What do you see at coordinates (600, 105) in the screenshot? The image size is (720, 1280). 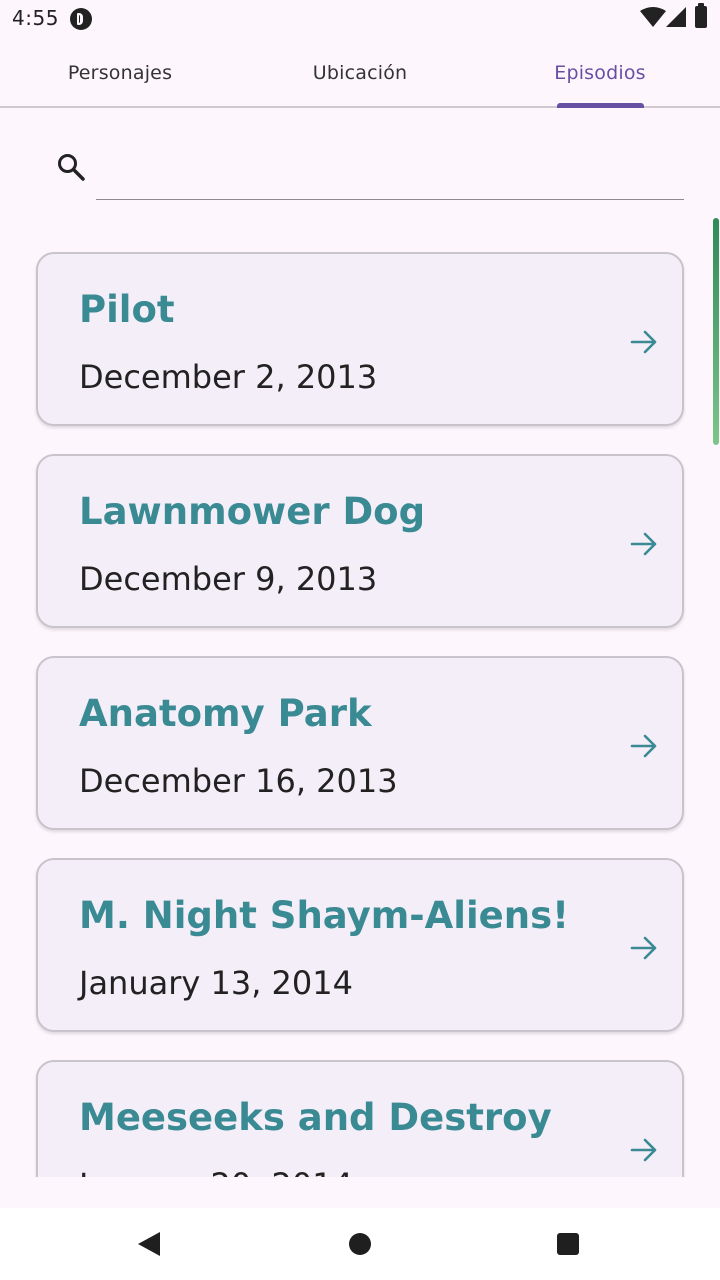 I see `tab-indicator` at bounding box center [600, 105].